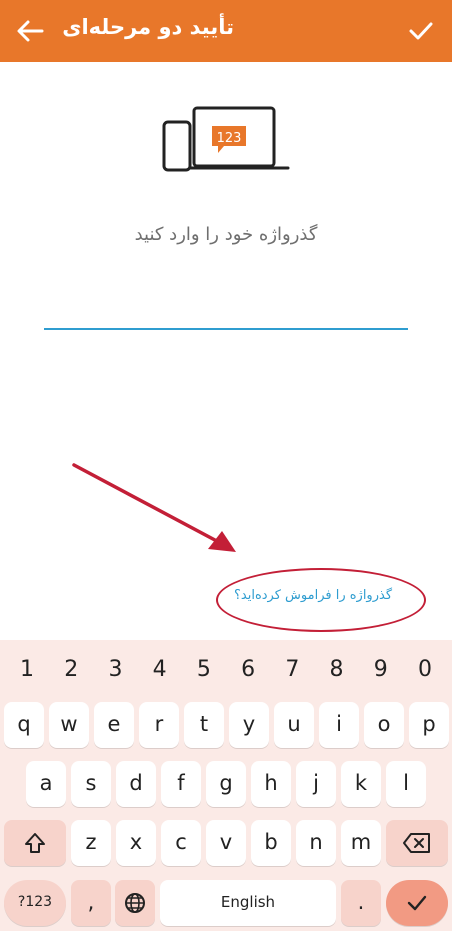 The height and width of the screenshot is (931, 452). I want to click on letter-row-2: a s d f g h j k l, so click(226, 786).